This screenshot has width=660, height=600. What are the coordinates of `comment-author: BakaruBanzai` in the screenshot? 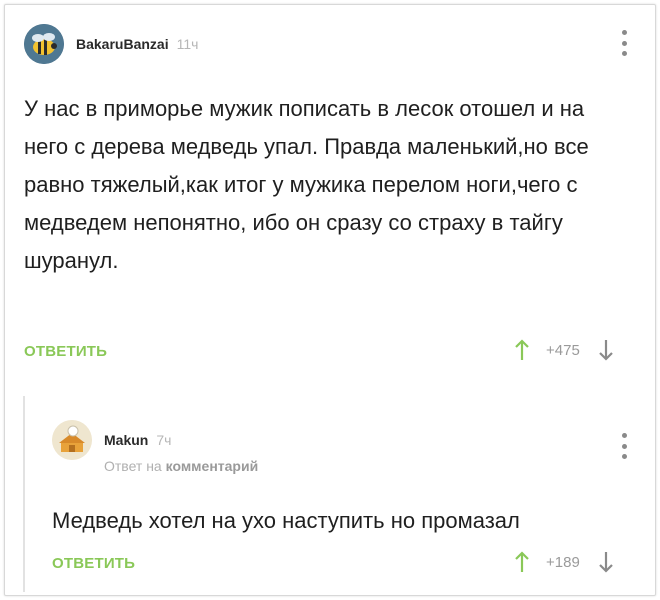 It's located at (122, 44).